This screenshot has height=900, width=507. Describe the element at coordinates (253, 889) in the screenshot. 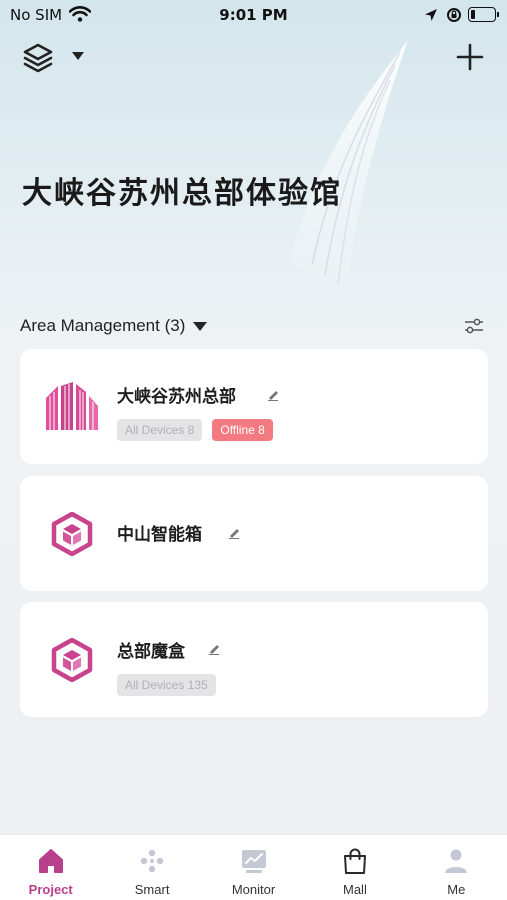

I see `tab-label: Monitor` at that location.